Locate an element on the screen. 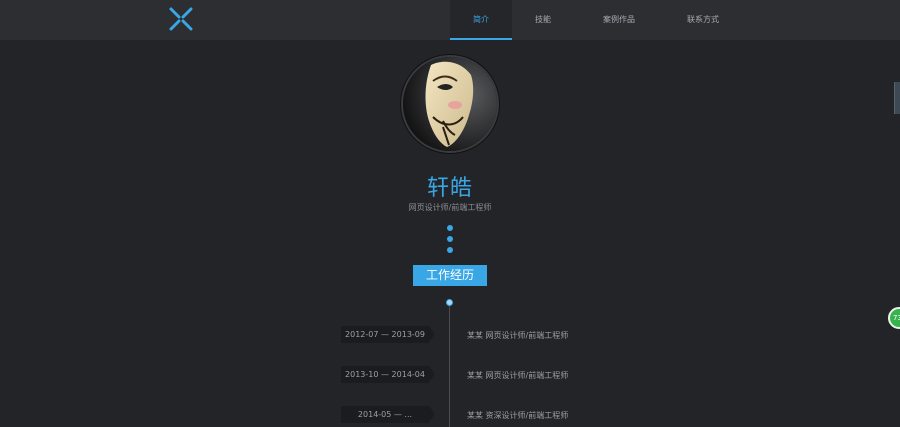 The image size is (900, 427). nav-item-portfolio: 案例作品 is located at coordinates (619, 20).